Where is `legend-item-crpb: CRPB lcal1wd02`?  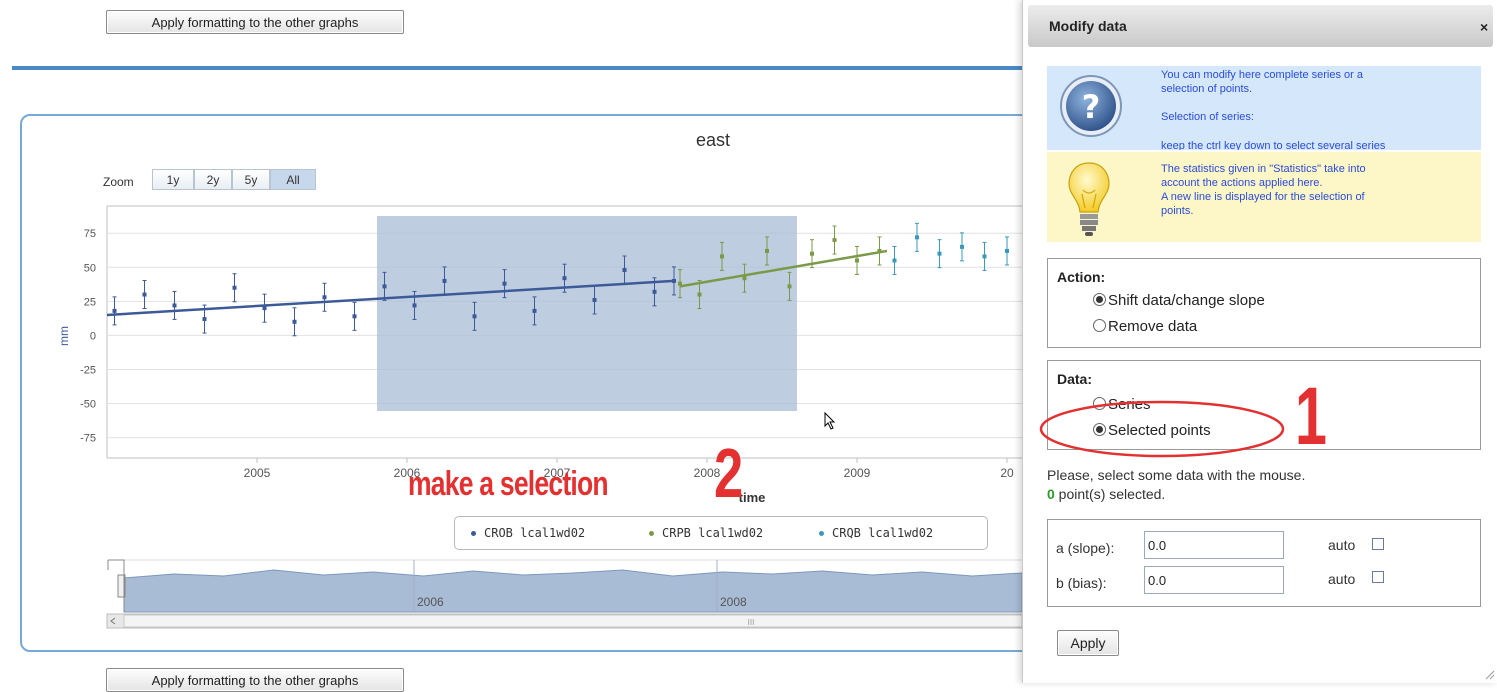 legend-item-crpb: CRPB lcal1wd02 is located at coordinates (706, 533).